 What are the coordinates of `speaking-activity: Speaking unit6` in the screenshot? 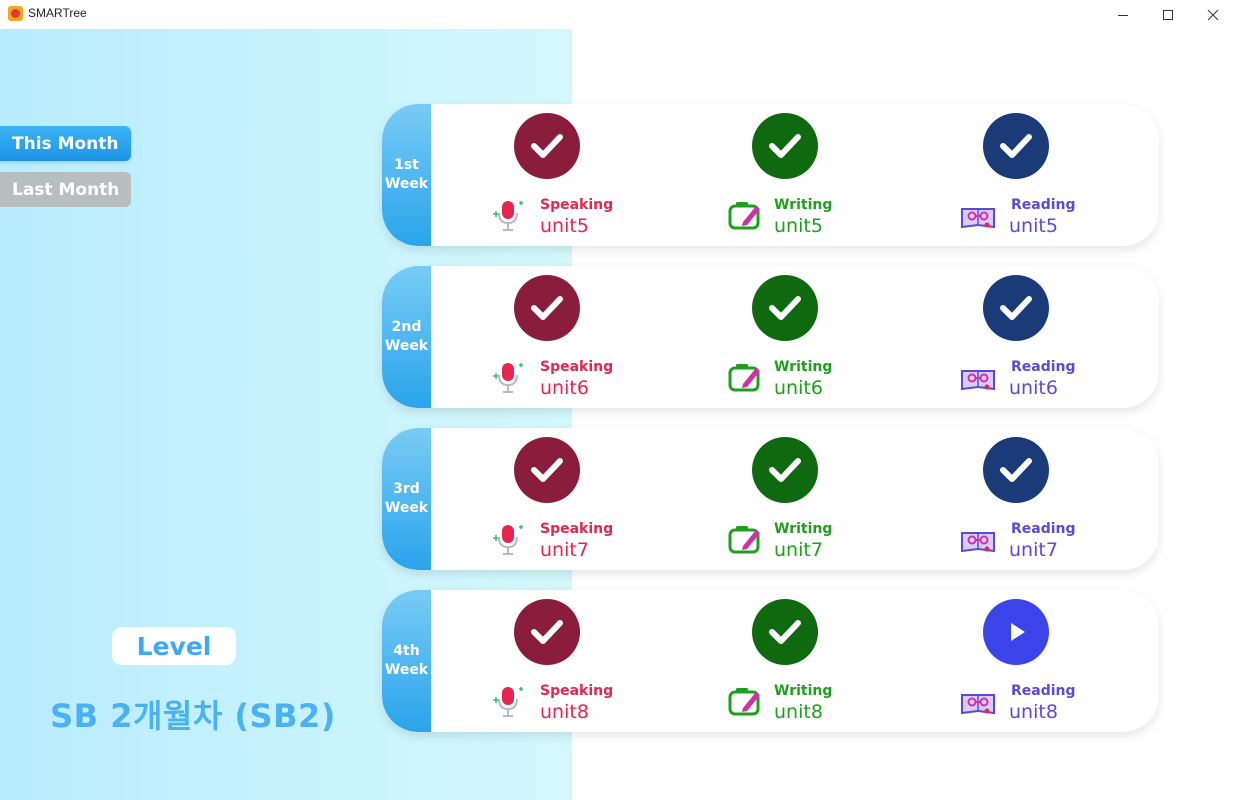 It's located at (570, 337).